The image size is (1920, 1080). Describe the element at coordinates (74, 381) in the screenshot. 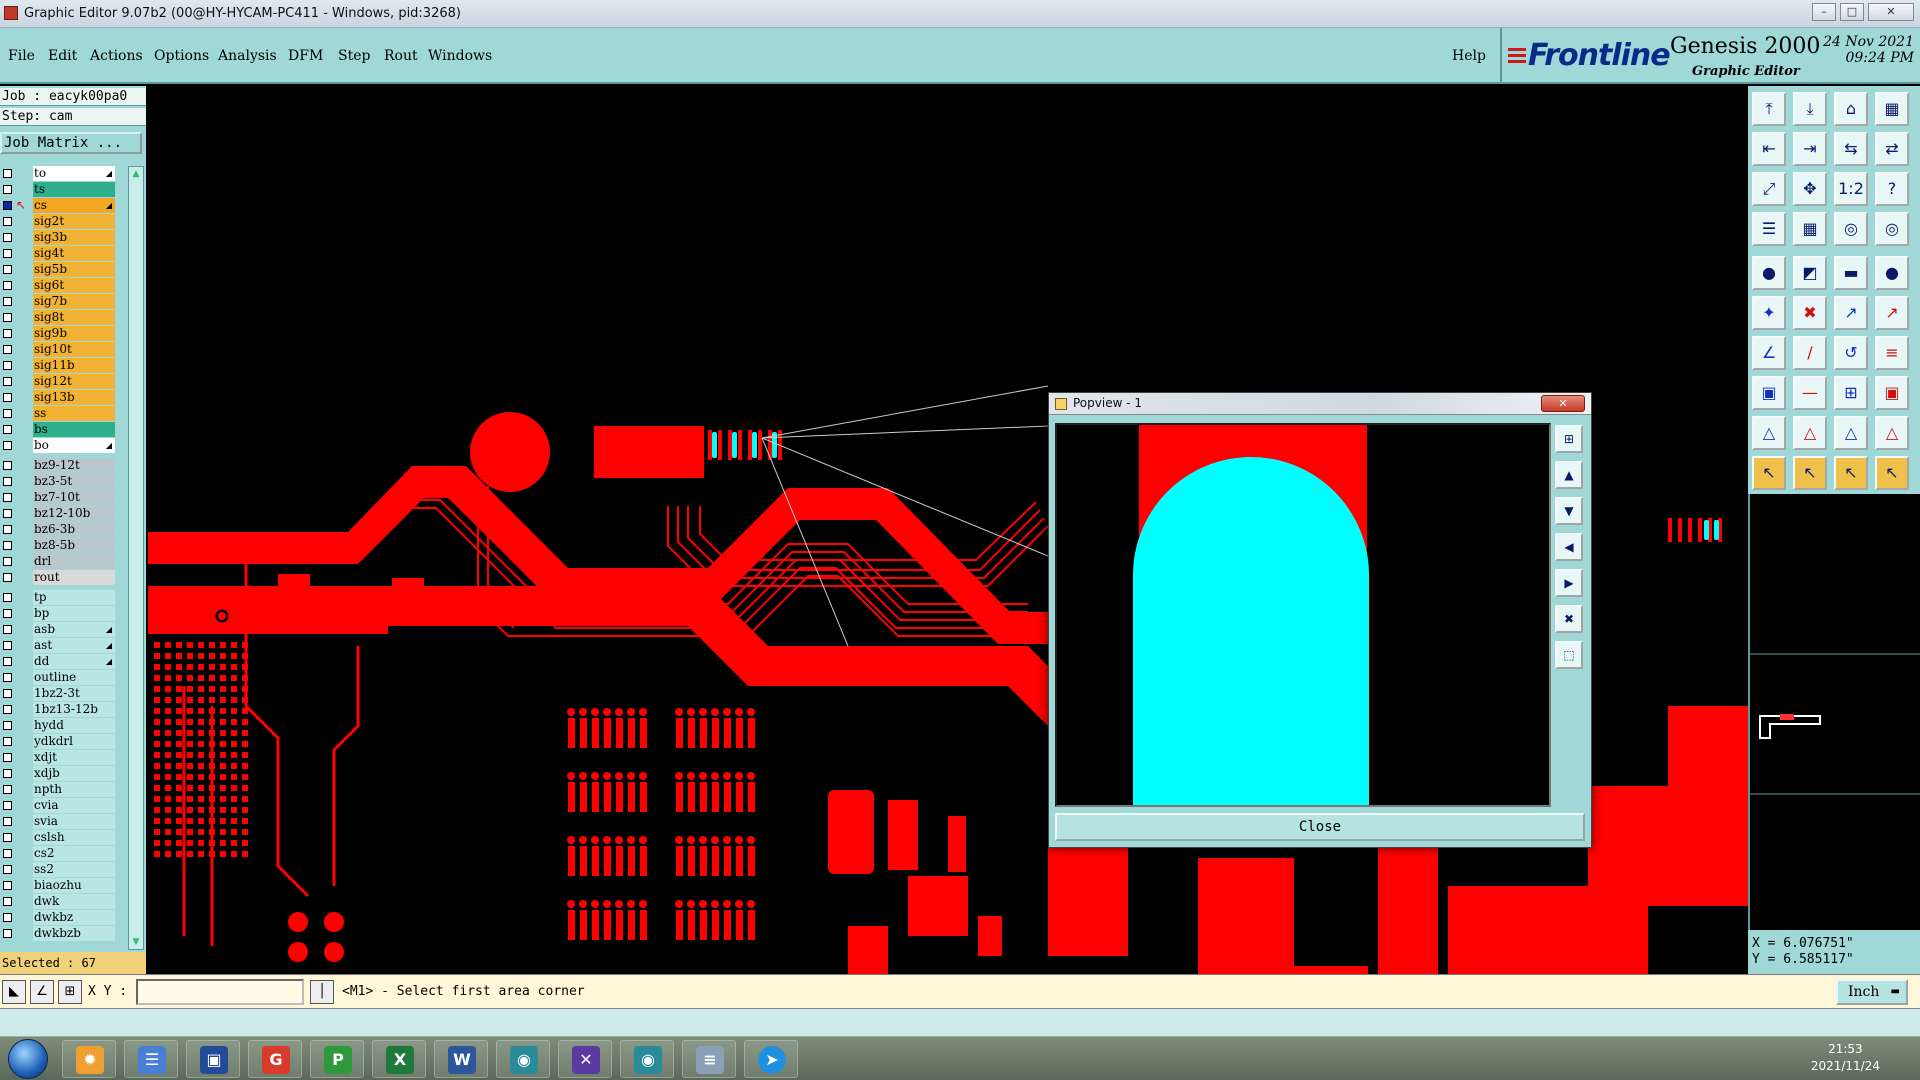

I see `layer-name: sig12t` at that location.